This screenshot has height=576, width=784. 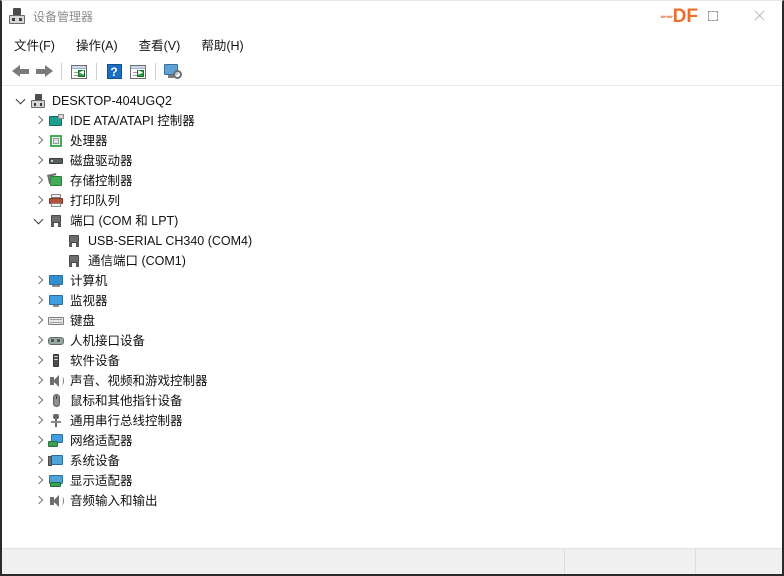 What do you see at coordinates (101, 181) in the screenshot?
I see `tree-item-label: 存储控制器` at bounding box center [101, 181].